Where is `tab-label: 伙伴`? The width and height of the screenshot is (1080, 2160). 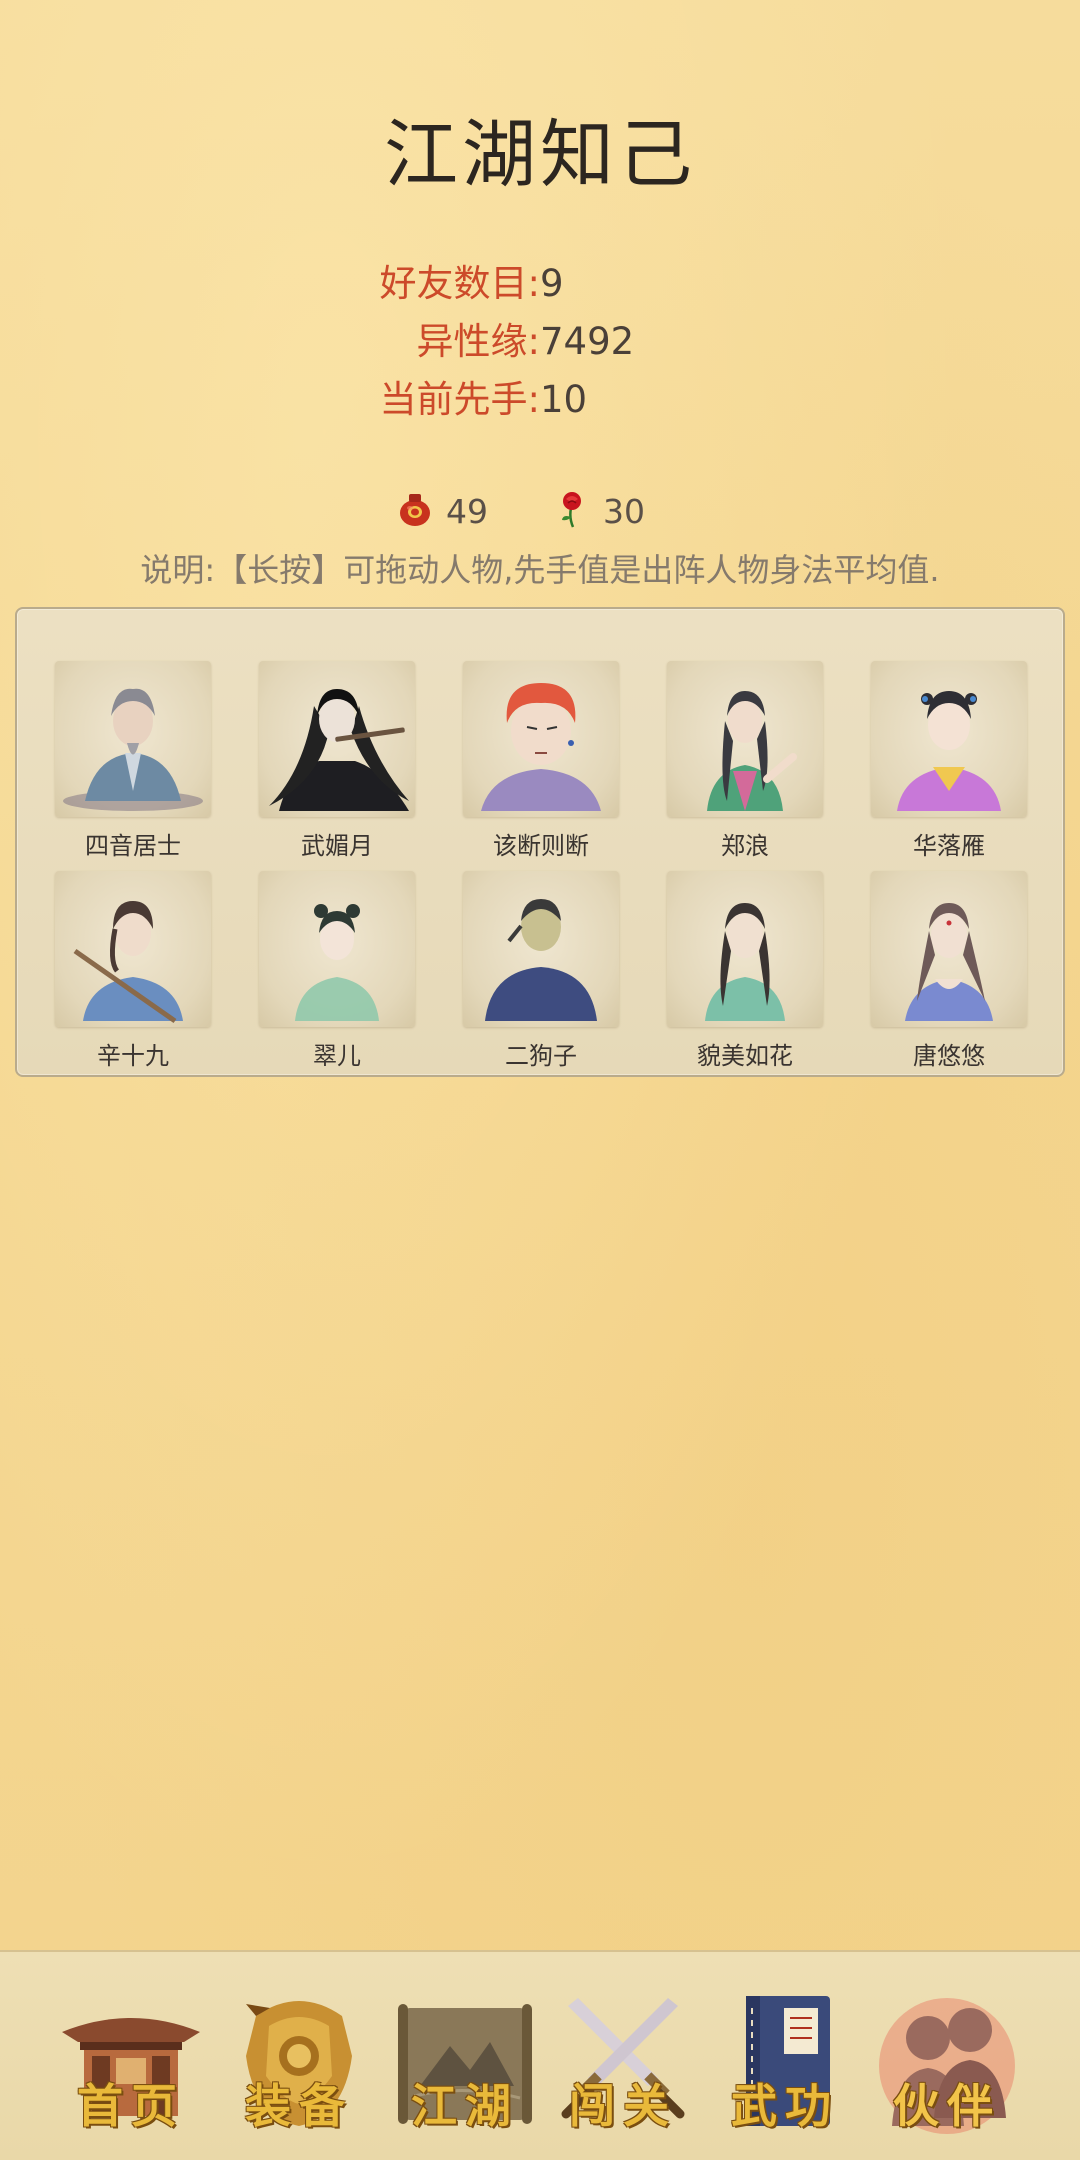 tab-label: 伙伴 is located at coordinates (947, 2106).